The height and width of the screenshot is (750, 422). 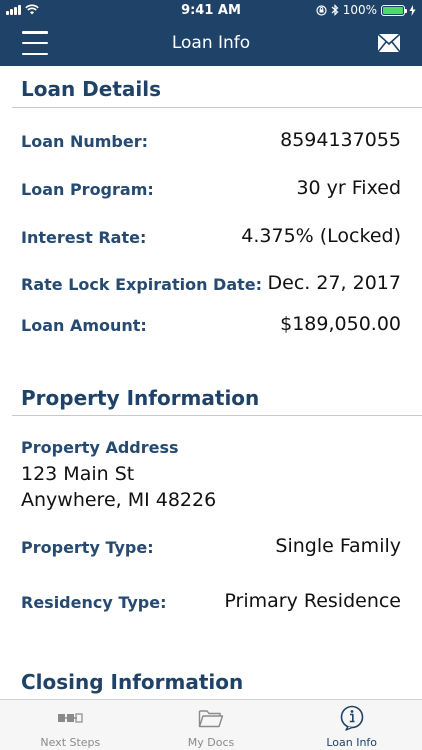 What do you see at coordinates (70, 718) in the screenshot?
I see `steps-icon` at bounding box center [70, 718].